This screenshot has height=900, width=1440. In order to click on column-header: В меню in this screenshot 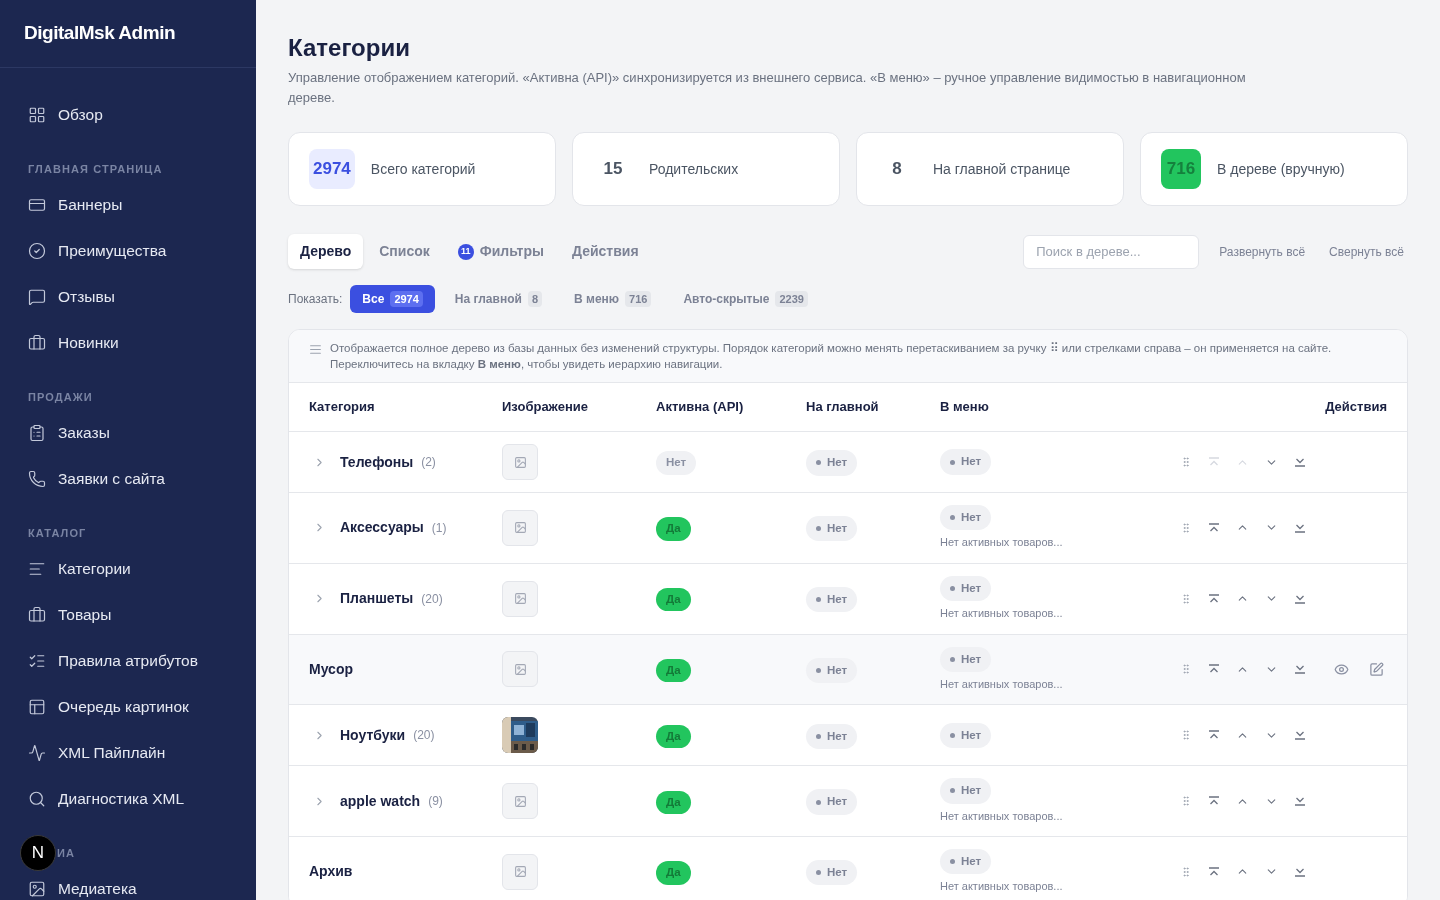, I will do `click(965, 407)`.